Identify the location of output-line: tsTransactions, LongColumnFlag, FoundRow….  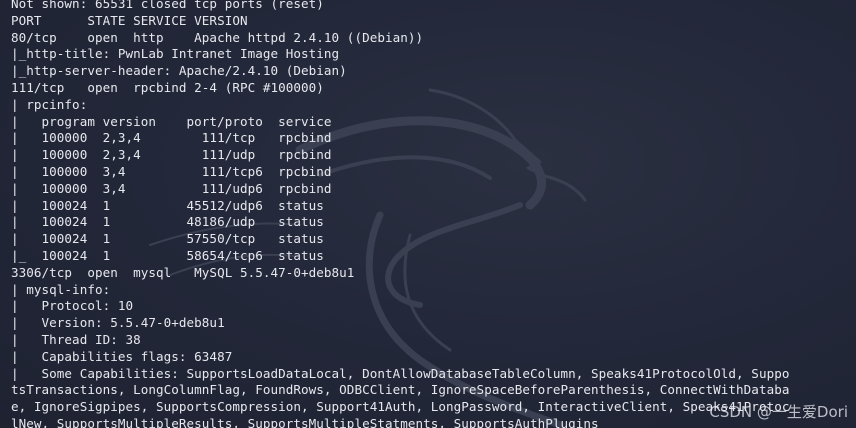
(400, 390).